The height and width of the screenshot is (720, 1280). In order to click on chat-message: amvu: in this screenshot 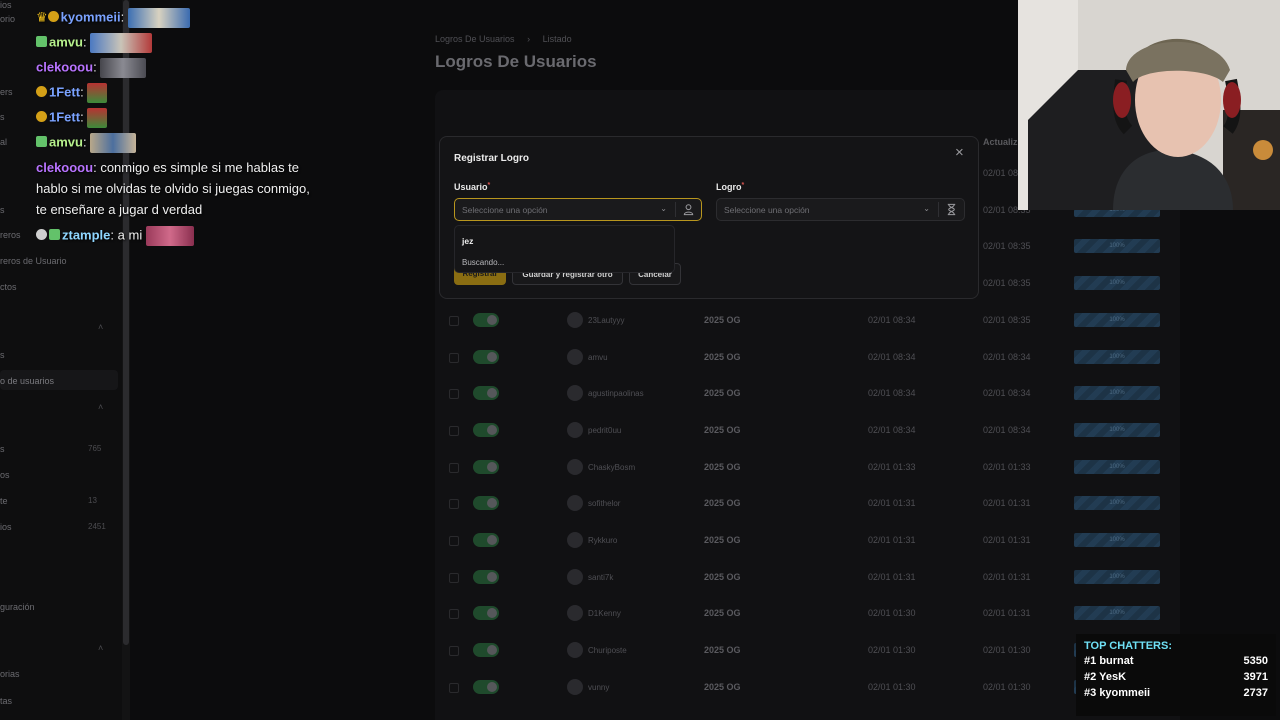, I will do `click(86, 143)`.